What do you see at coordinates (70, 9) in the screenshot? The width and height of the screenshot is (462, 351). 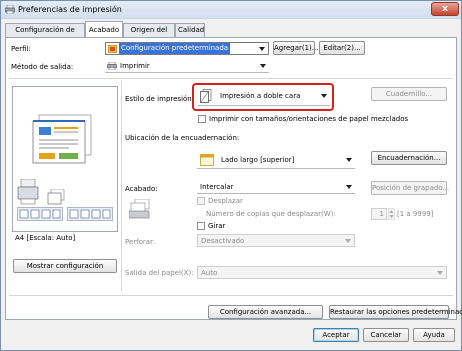 I see `window-title: Preferencias de impresión` at bounding box center [70, 9].